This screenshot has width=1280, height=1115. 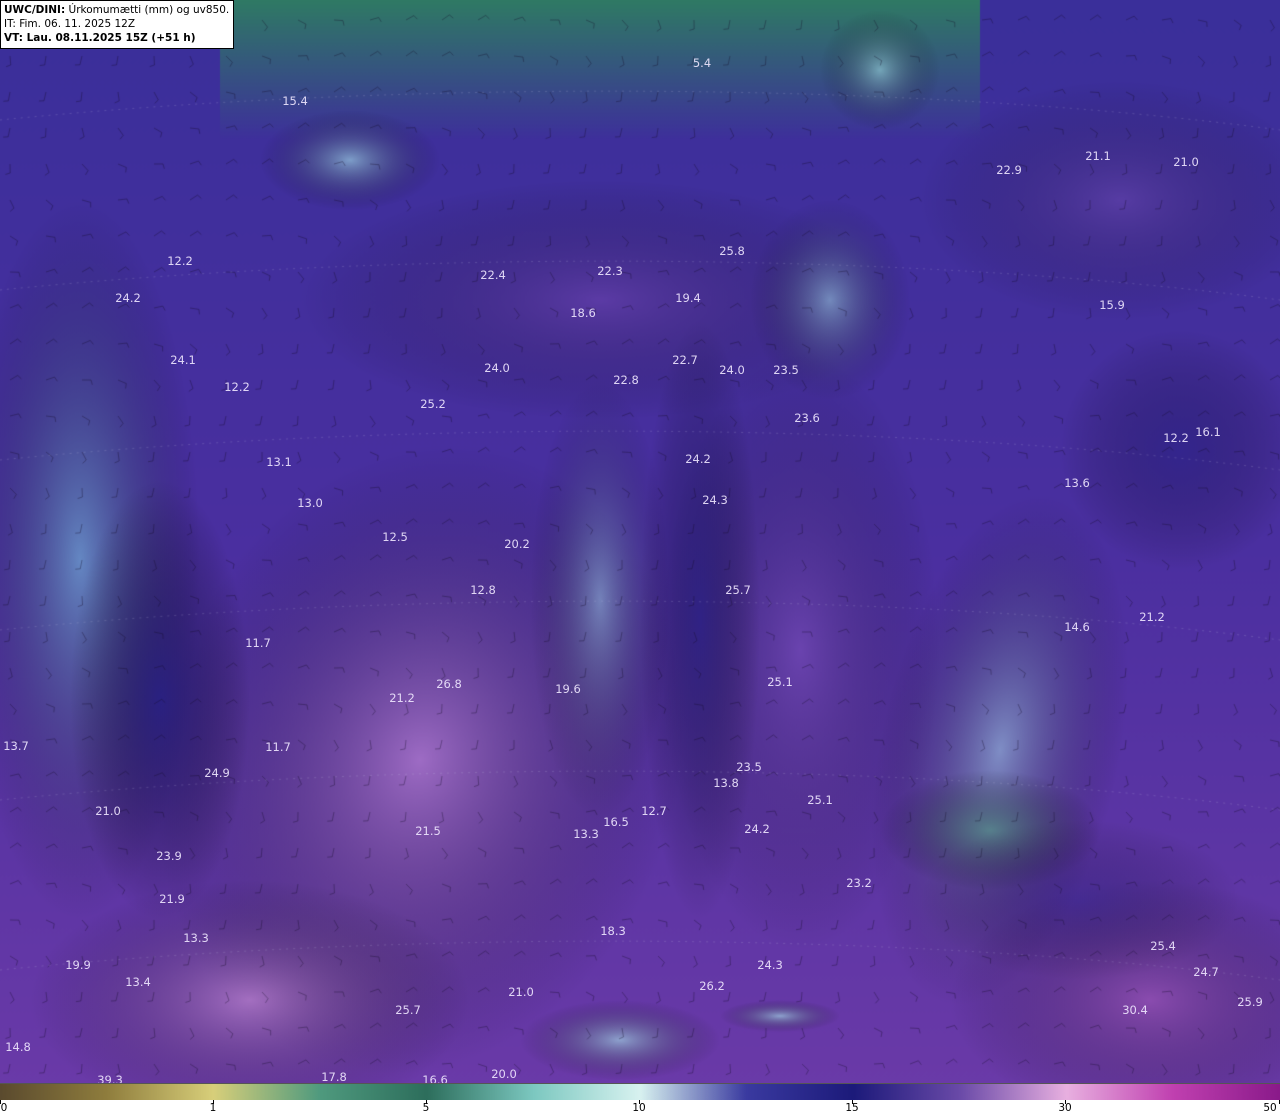 What do you see at coordinates (1009, 170) in the screenshot?
I see `value-label: 22.9` at bounding box center [1009, 170].